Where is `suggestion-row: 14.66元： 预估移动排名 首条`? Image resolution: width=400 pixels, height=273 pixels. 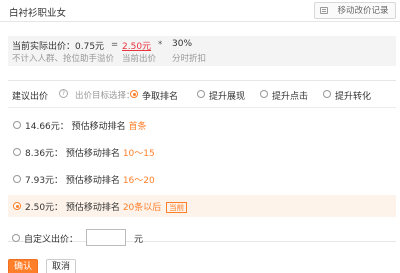 suggestion-row: 14.66元： 预估移动排名 首条 is located at coordinates (202, 125).